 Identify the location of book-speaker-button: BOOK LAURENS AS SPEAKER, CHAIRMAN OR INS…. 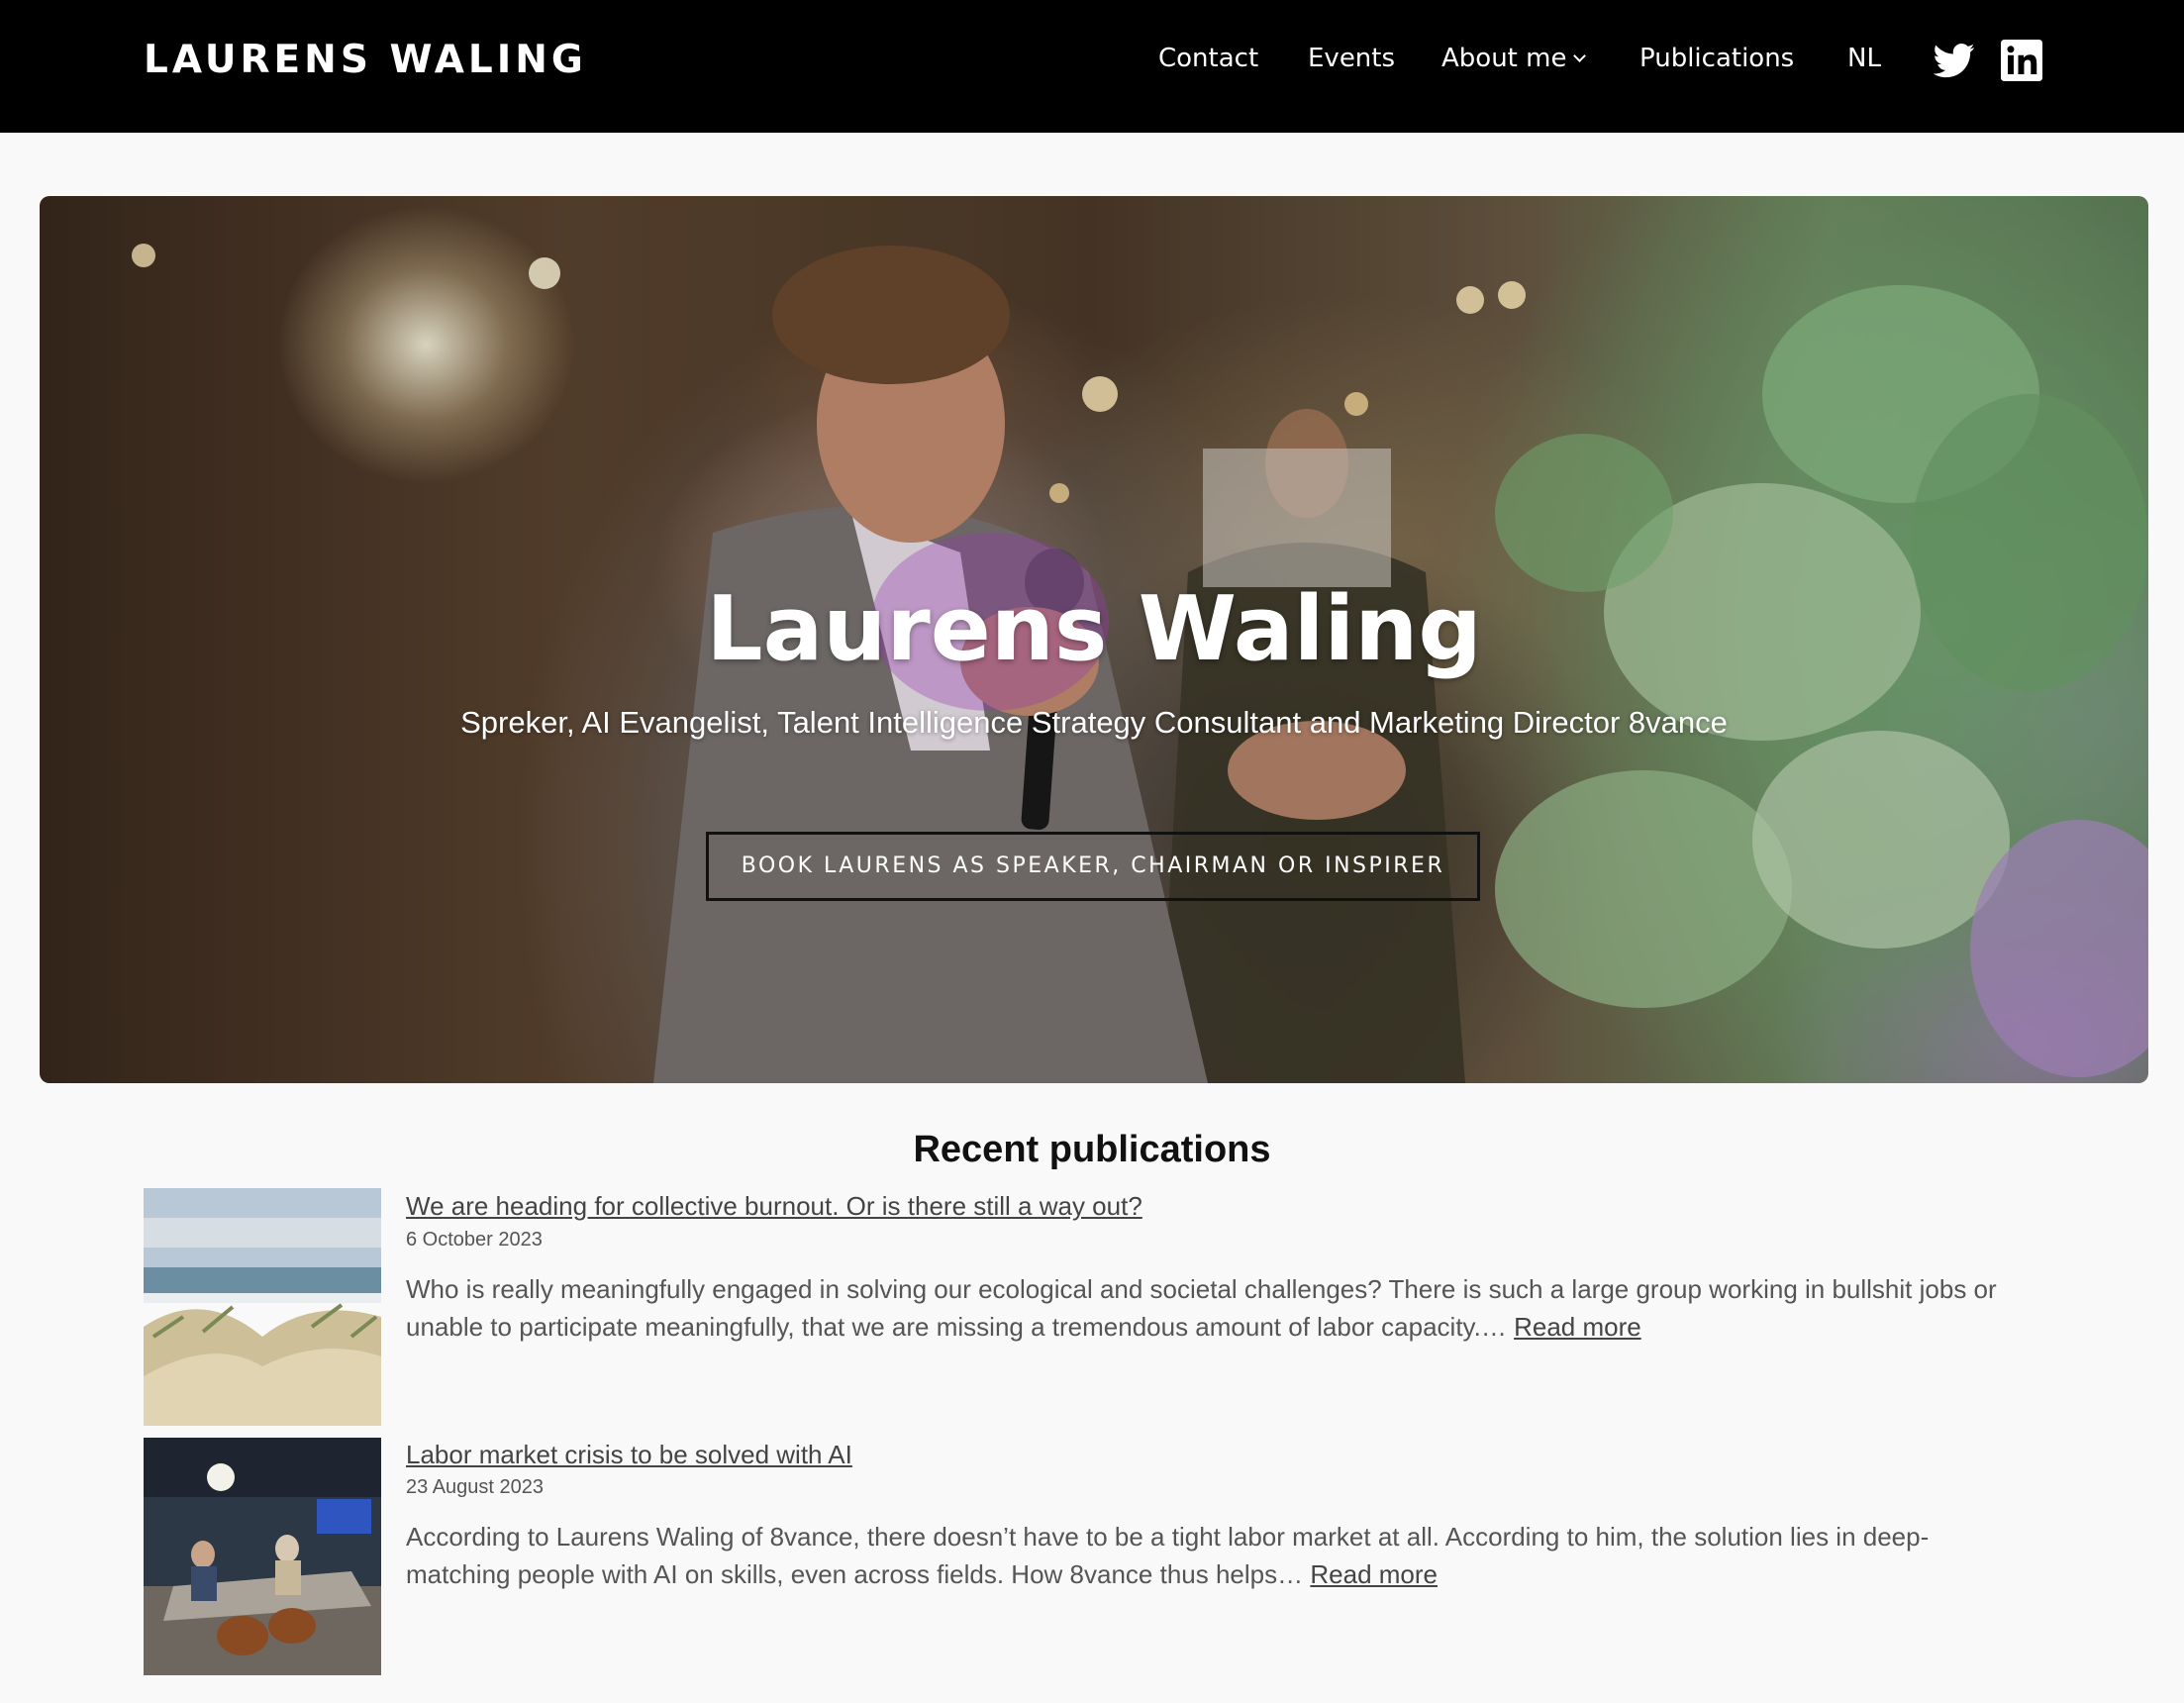
(1093, 866).